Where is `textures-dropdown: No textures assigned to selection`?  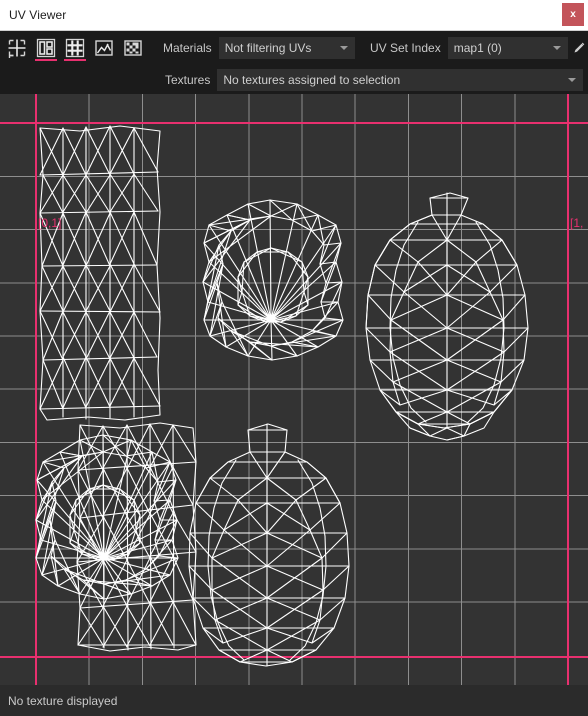 textures-dropdown: No textures assigned to selection is located at coordinates (400, 79).